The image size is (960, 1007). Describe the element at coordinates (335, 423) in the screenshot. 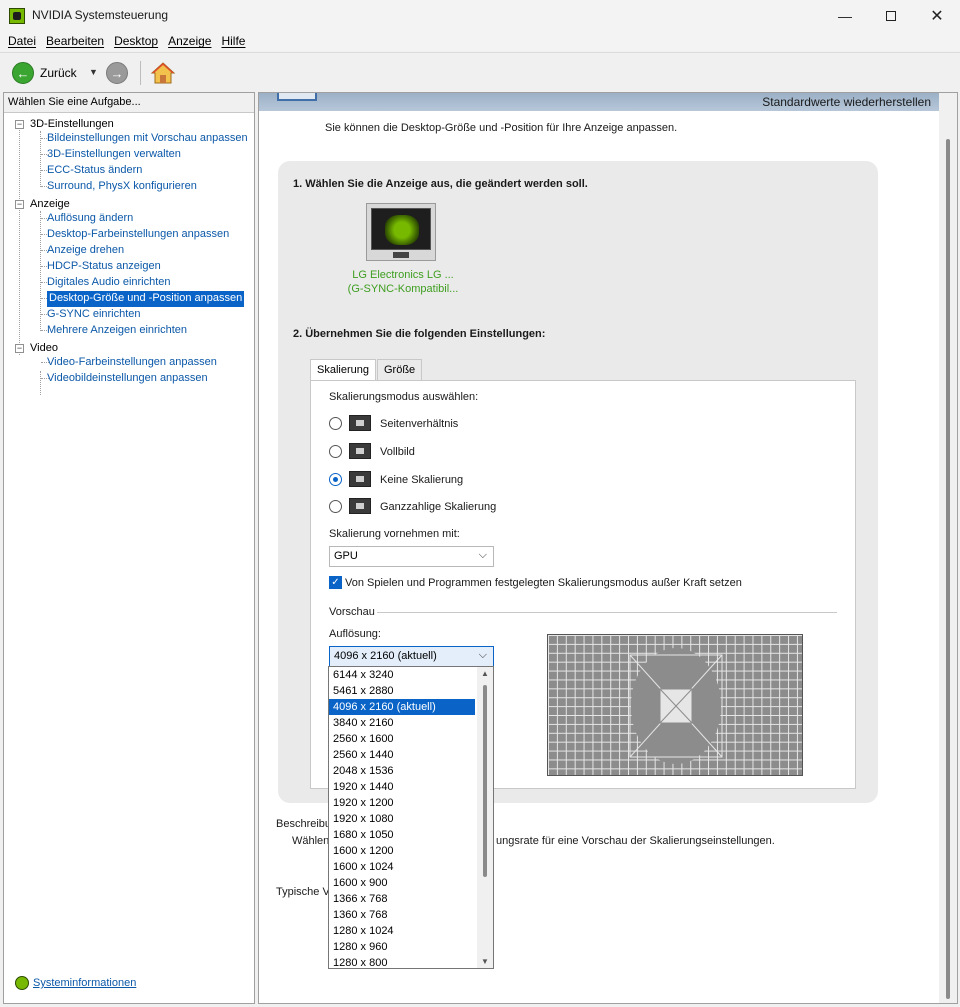

I see `radio-seitenverhaeltnis` at that location.